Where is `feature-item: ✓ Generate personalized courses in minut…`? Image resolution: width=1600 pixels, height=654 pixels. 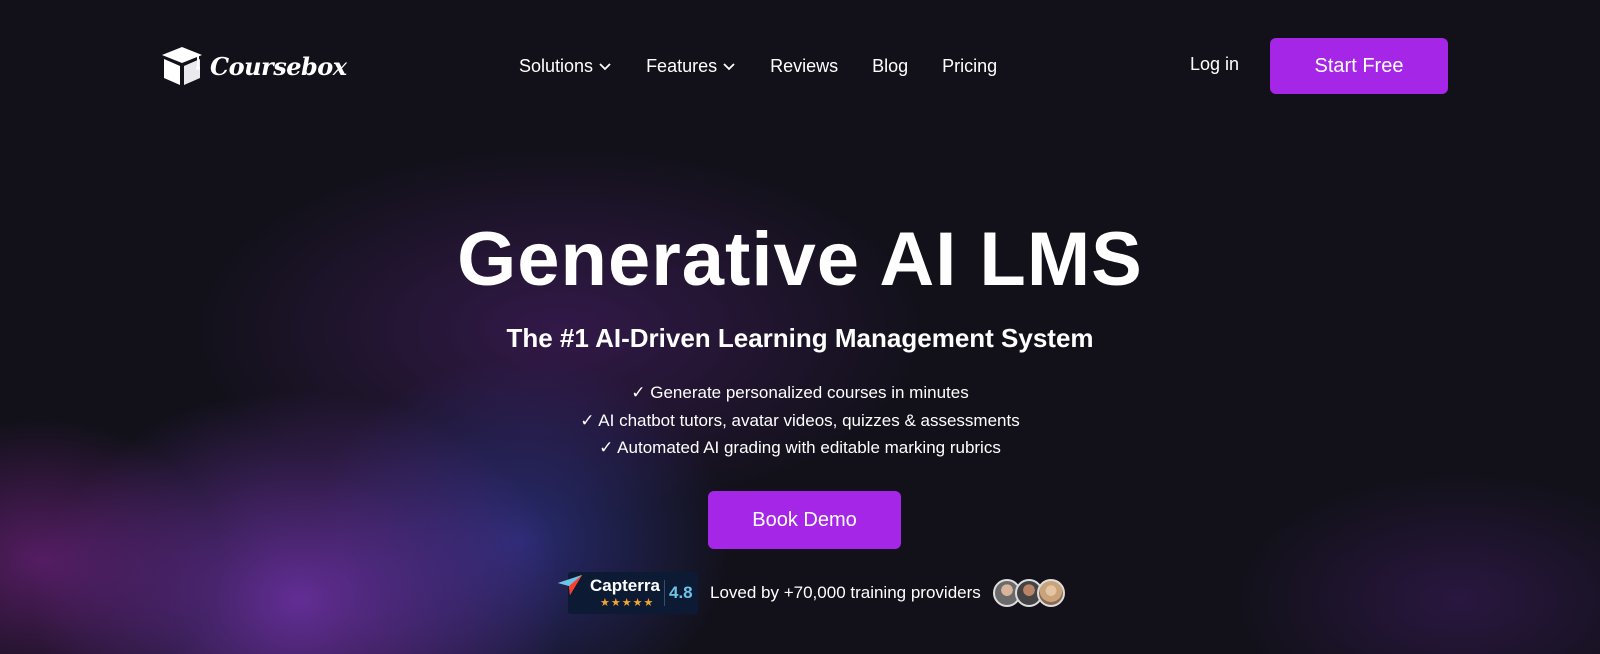 feature-item: ✓ Generate personalized courses in minut… is located at coordinates (800, 392).